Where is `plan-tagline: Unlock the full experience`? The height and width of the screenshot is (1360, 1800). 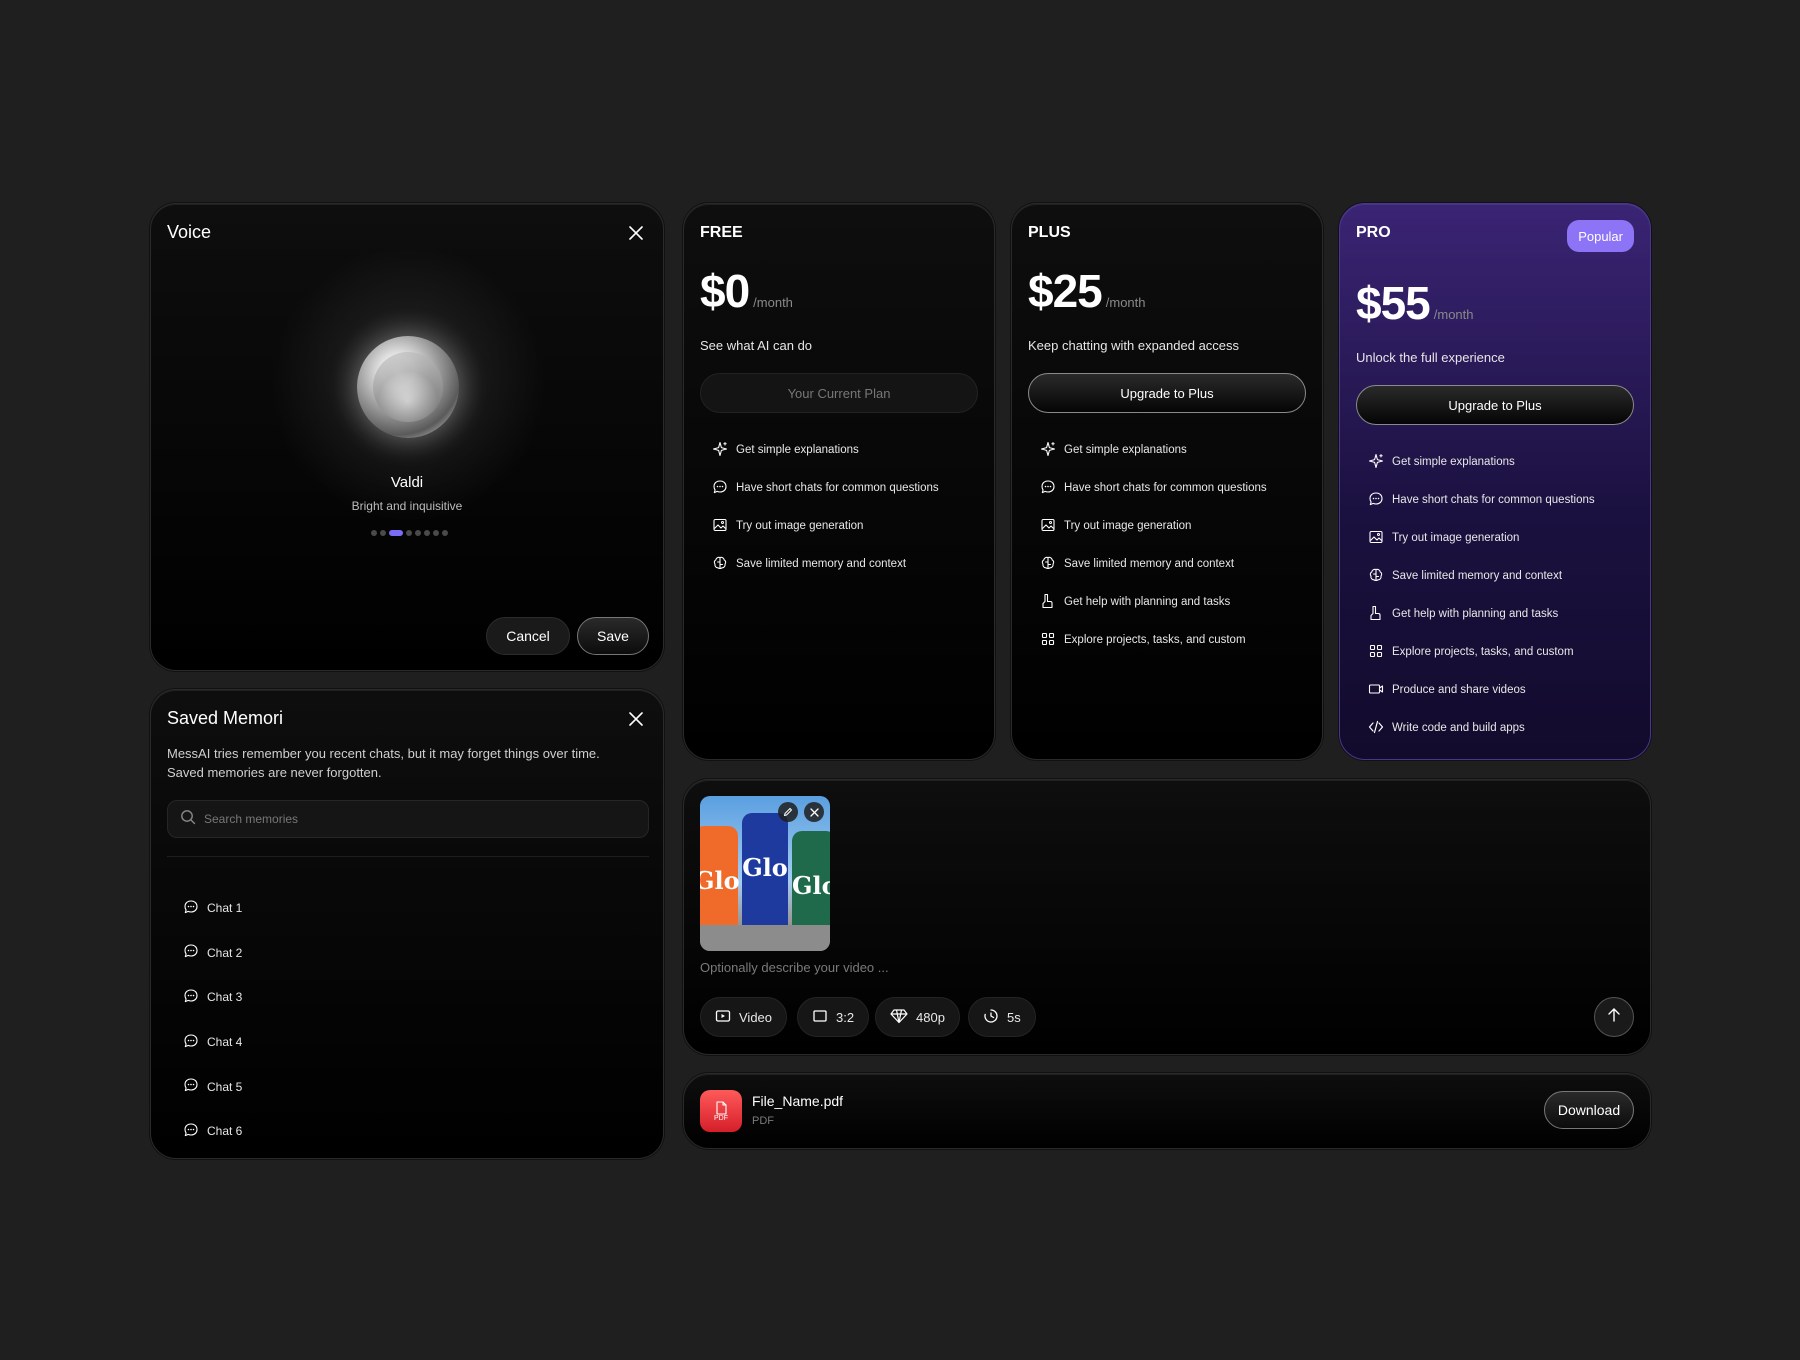
plan-tagline: Unlock the full experience is located at coordinates (1430, 357).